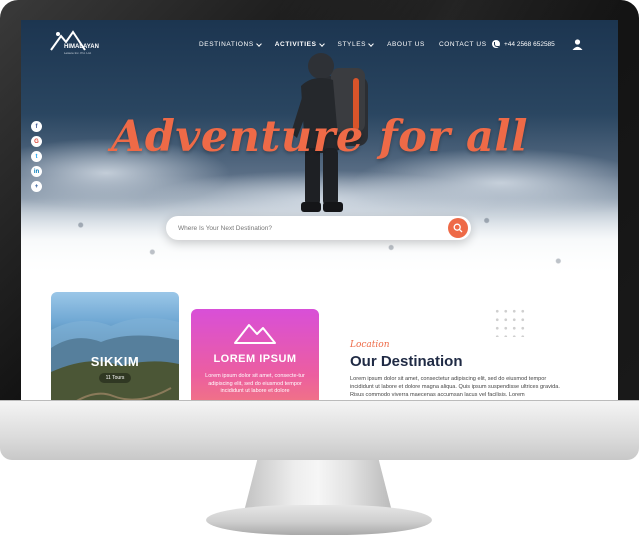 The width and height of the screenshot is (639, 537). What do you see at coordinates (78, 53) in the screenshot?
I see `brand-subtitle: Leisure Inc. Pvt. Ltd.` at bounding box center [78, 53].